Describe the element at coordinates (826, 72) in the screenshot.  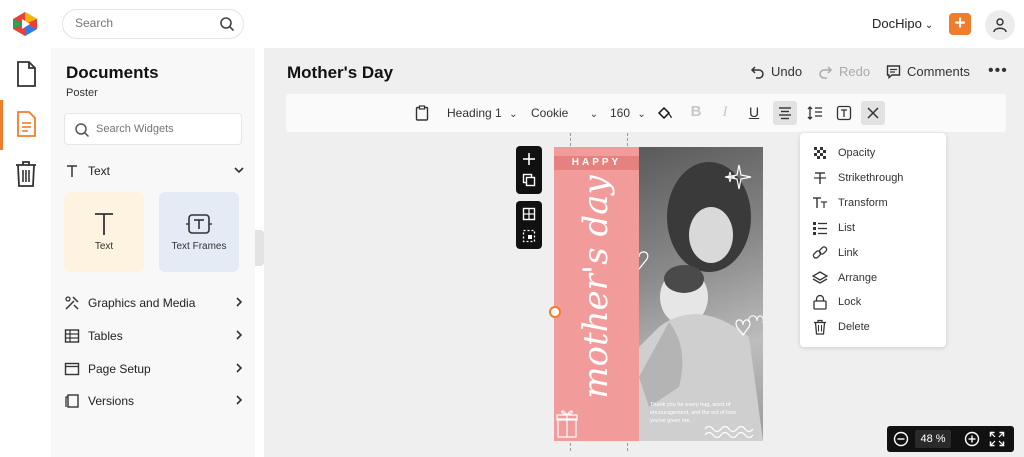
I see `redo-icon` at that location.